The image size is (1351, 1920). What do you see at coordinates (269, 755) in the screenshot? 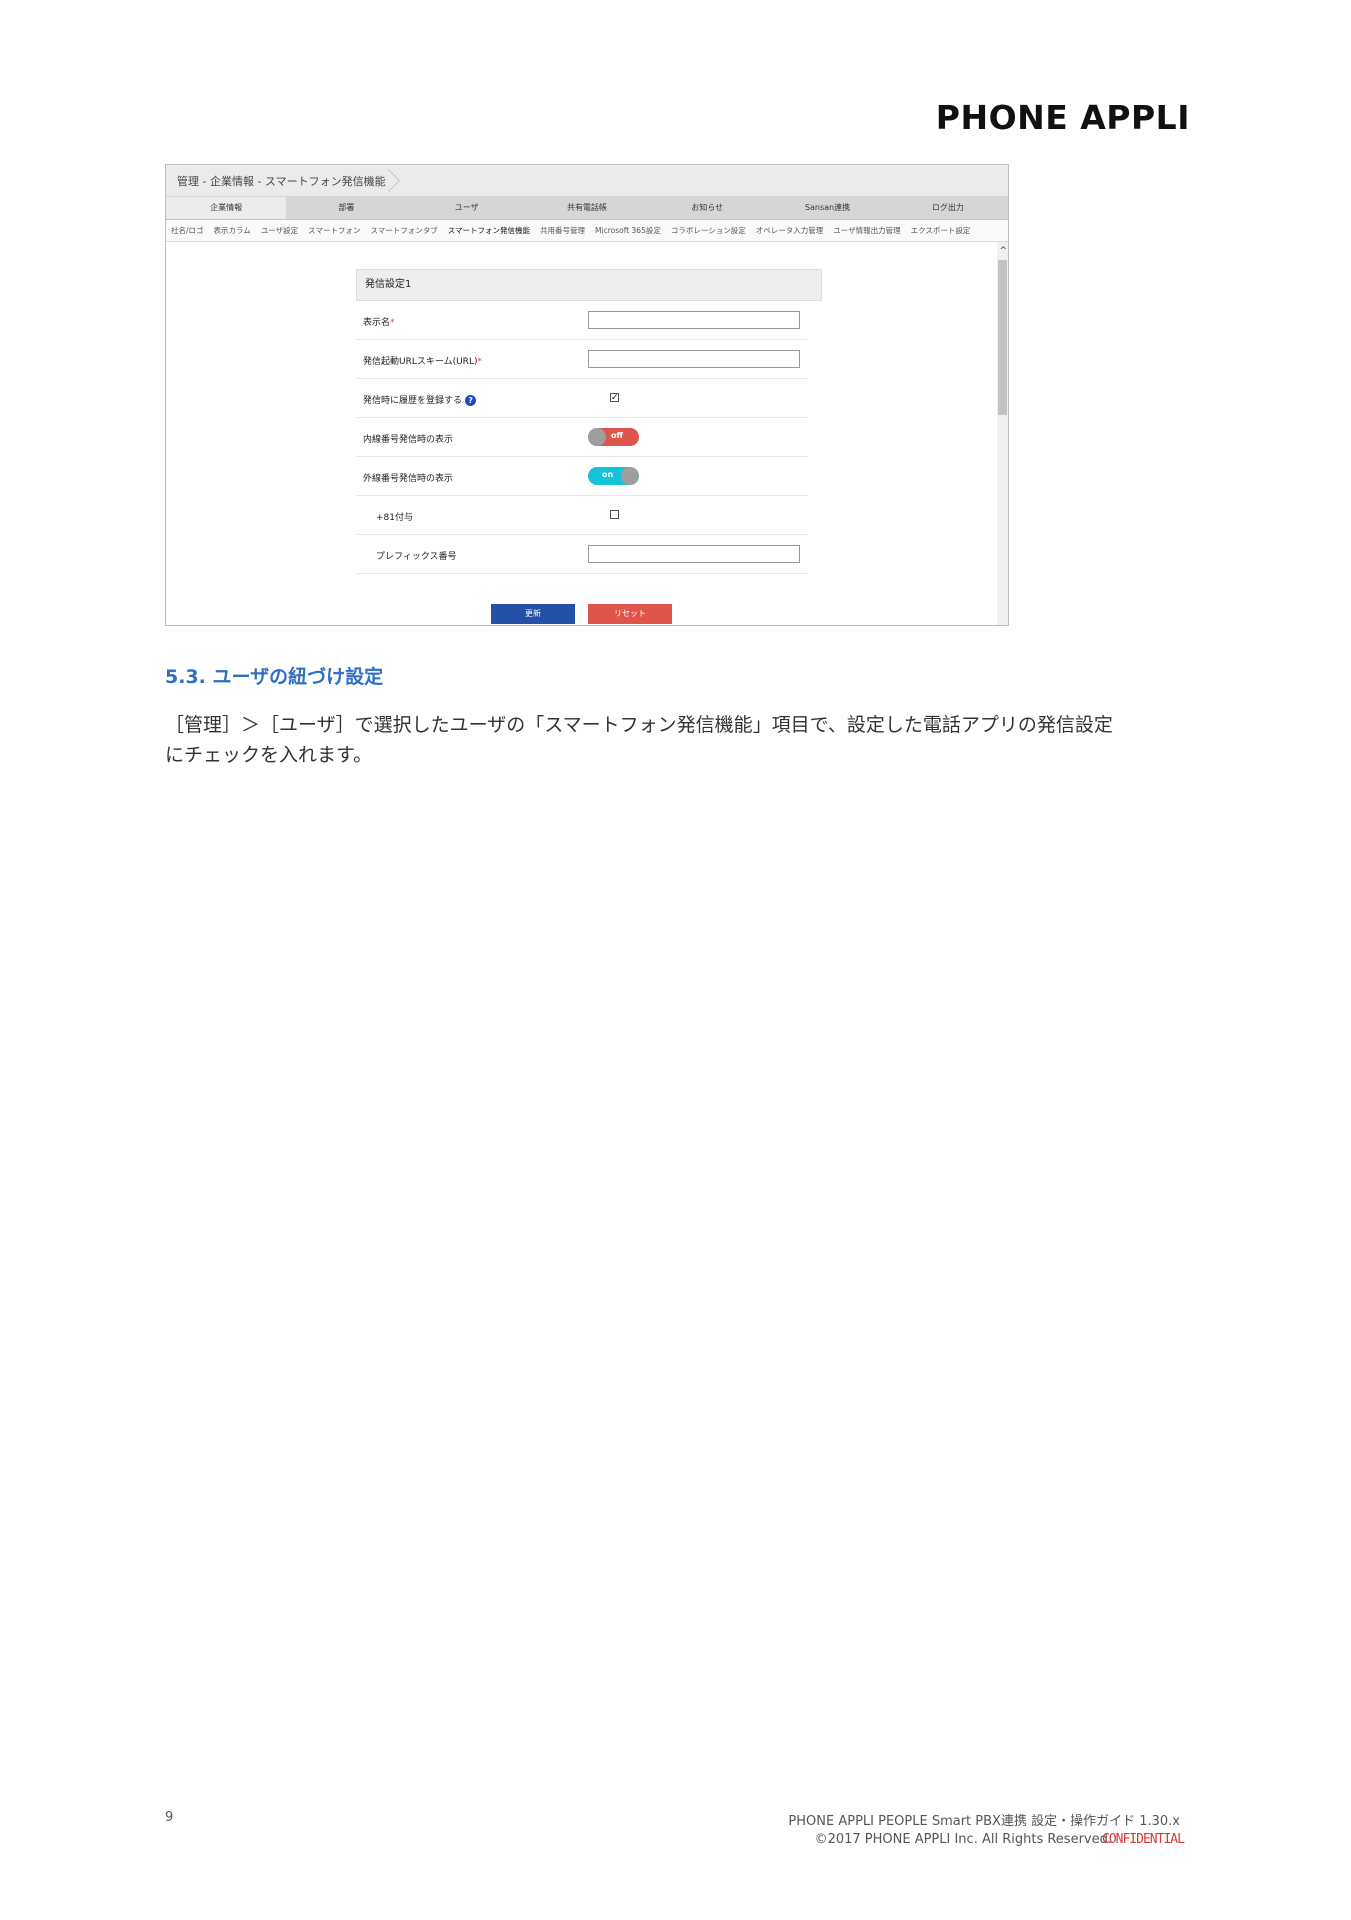
I see `body-line-2: にチェックを入れます。` at bounding box center [269, 755].